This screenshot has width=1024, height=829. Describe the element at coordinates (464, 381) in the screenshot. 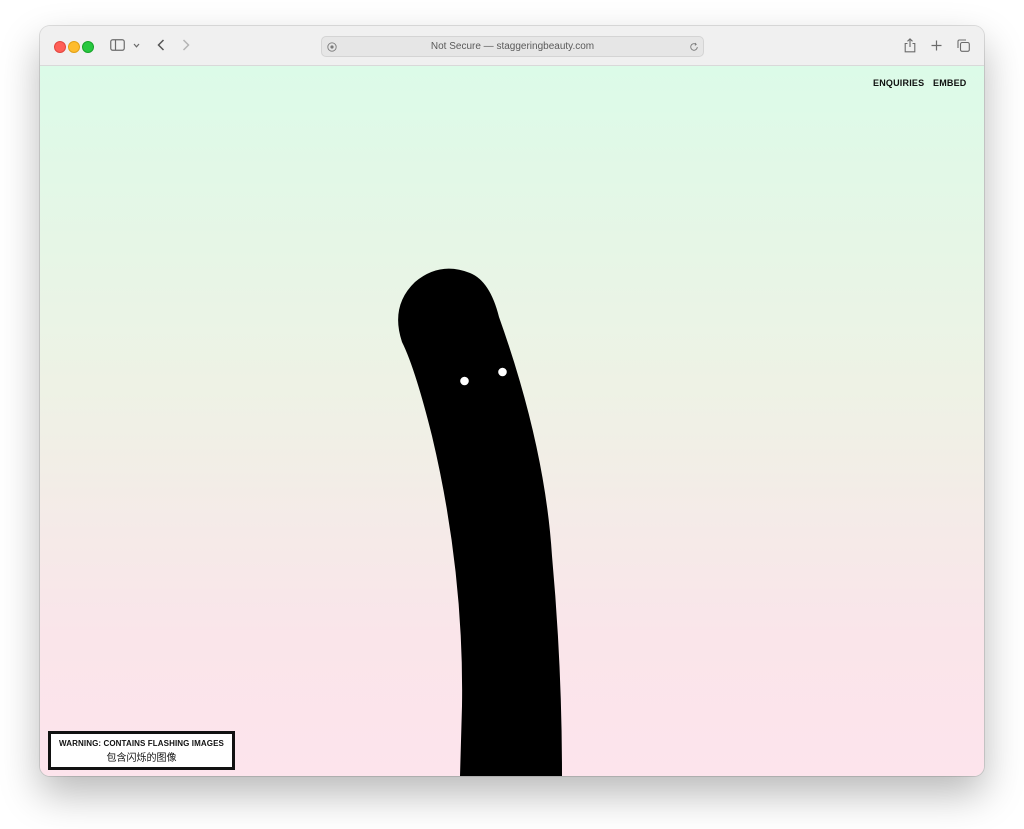

I see `left-eye-icon` at that location.